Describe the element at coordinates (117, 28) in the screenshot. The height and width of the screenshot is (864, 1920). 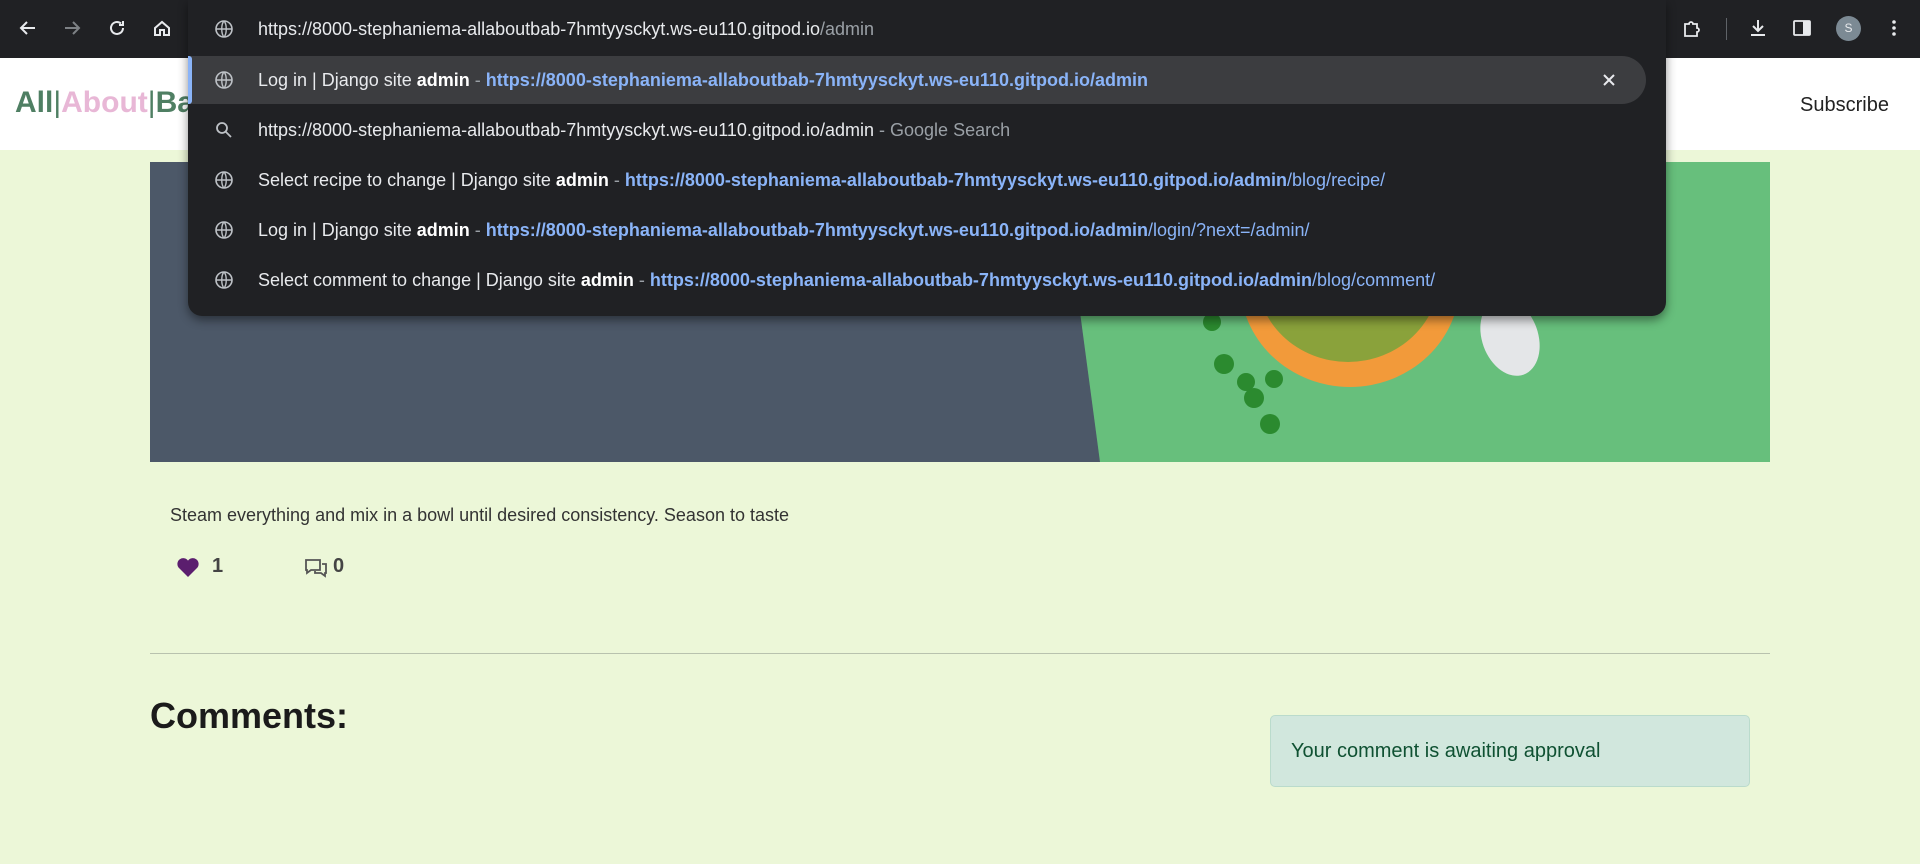
I see `reload-icon` at that location.